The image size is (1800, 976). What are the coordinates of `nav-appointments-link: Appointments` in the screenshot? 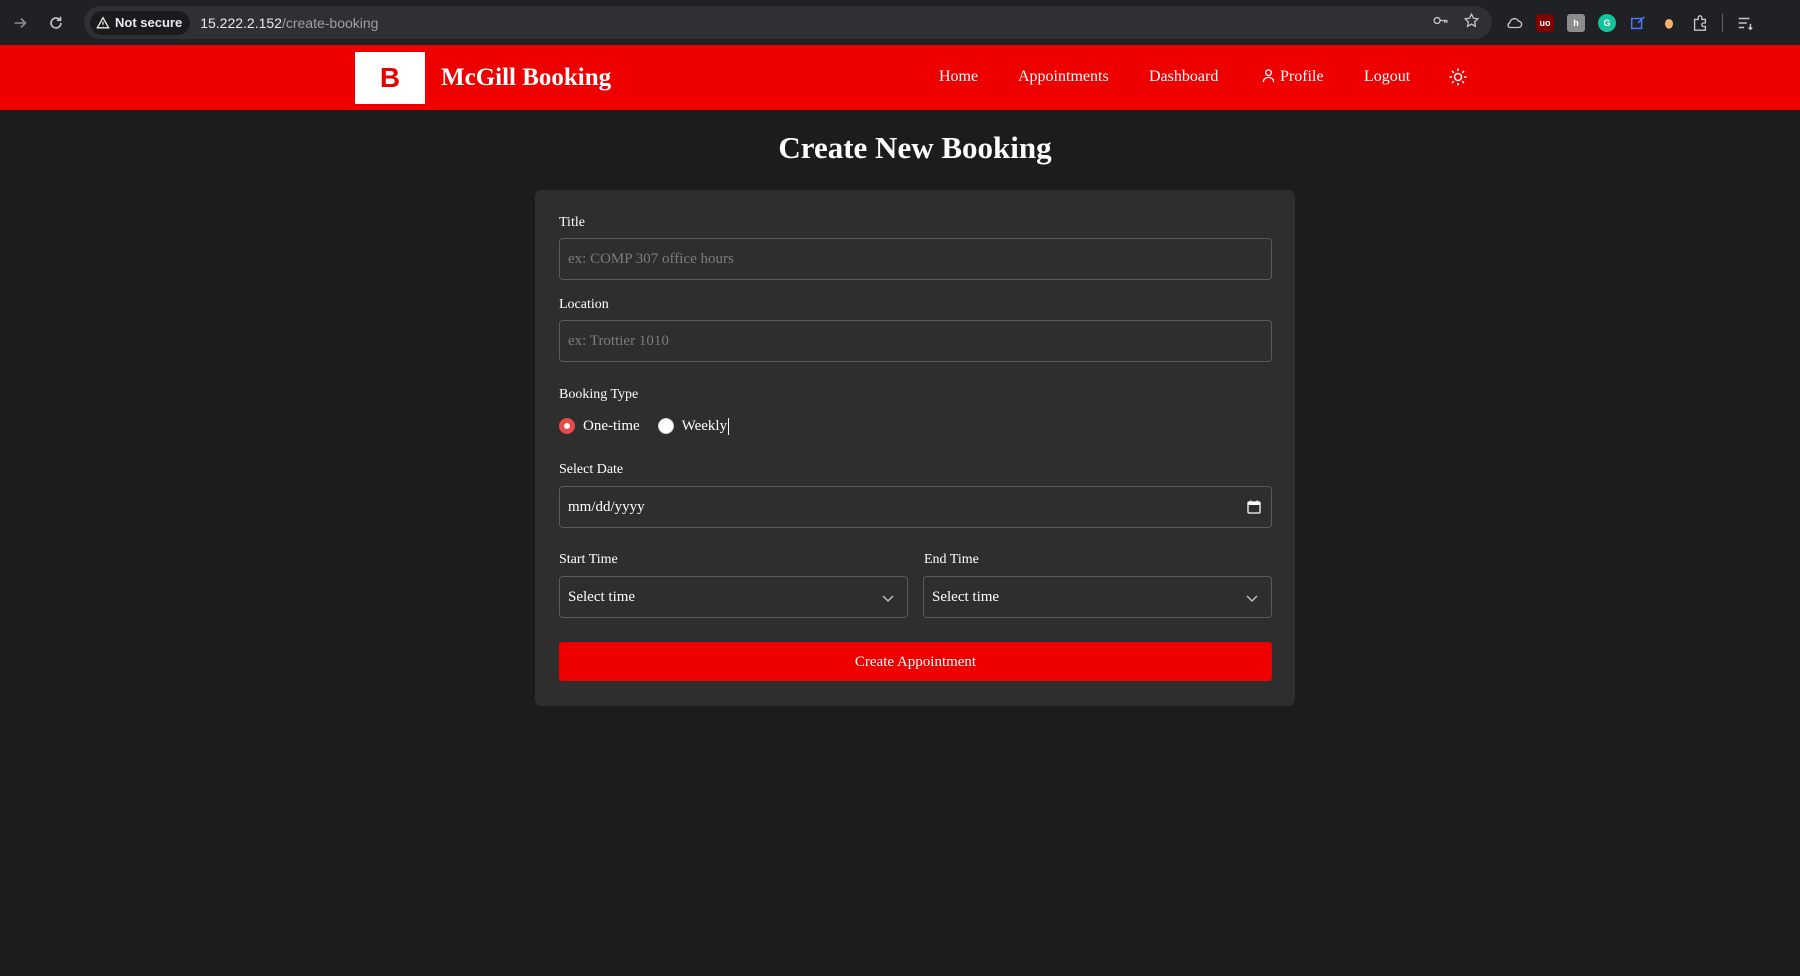 It's located at (1063, 77).